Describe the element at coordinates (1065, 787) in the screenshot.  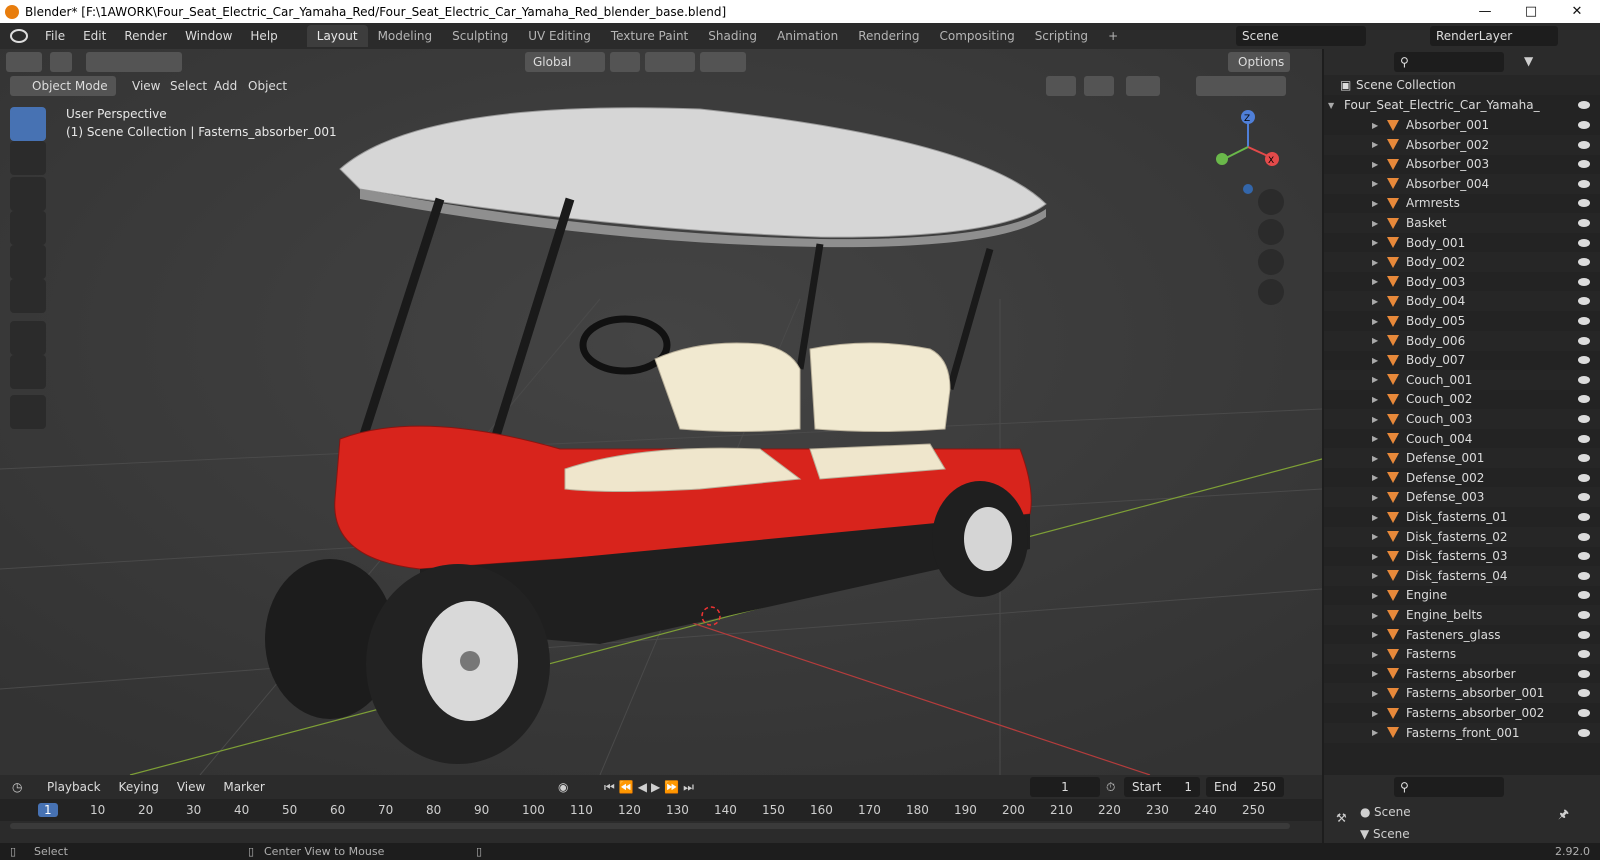
I see `current-frame-field: 1` at that location.